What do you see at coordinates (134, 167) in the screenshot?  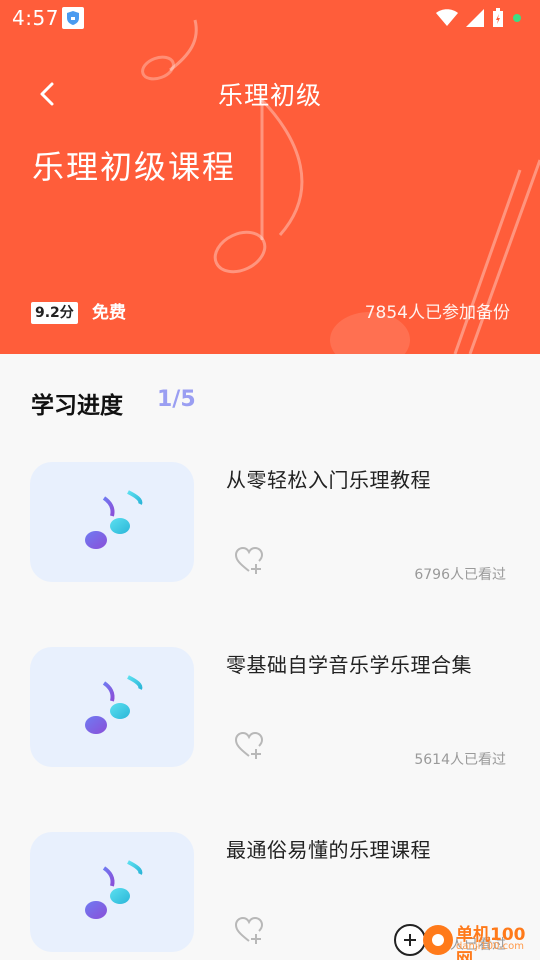 I see `course-title: 乐理初级课程` at bounding box center [134, 167].